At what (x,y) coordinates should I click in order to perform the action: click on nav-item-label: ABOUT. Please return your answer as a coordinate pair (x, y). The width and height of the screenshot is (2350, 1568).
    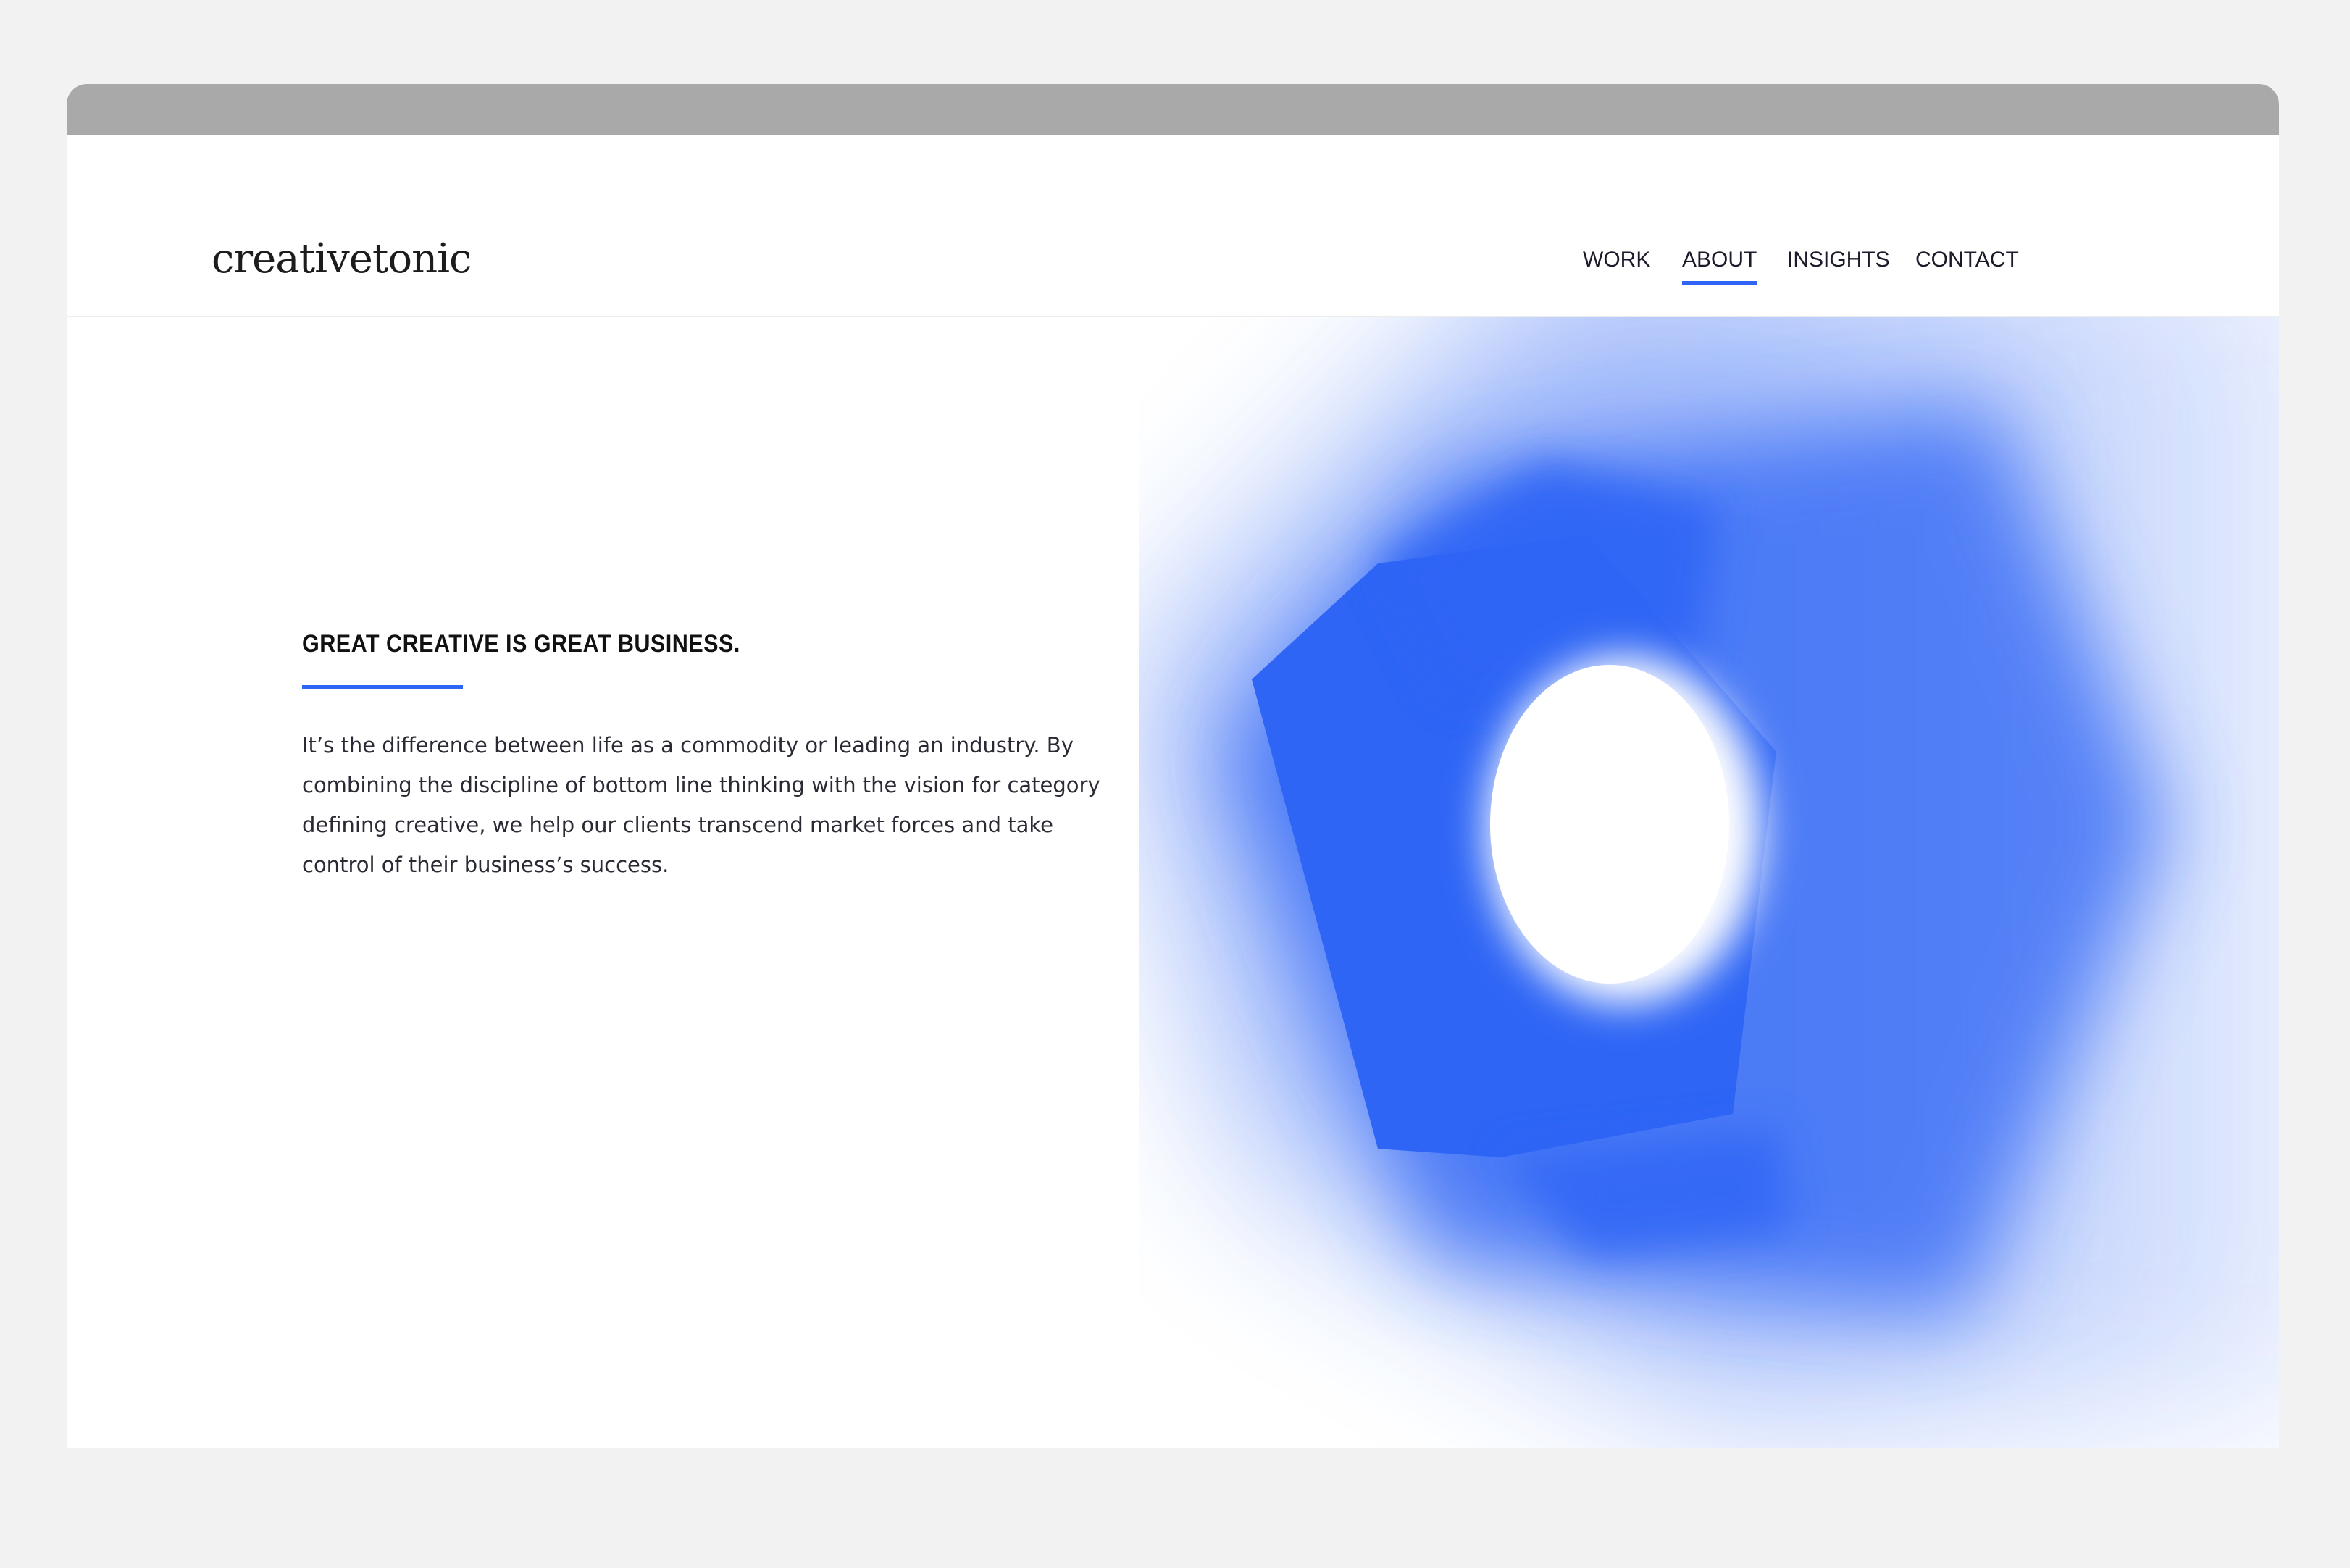
    Looking at the image, I should click on (1720, 260).